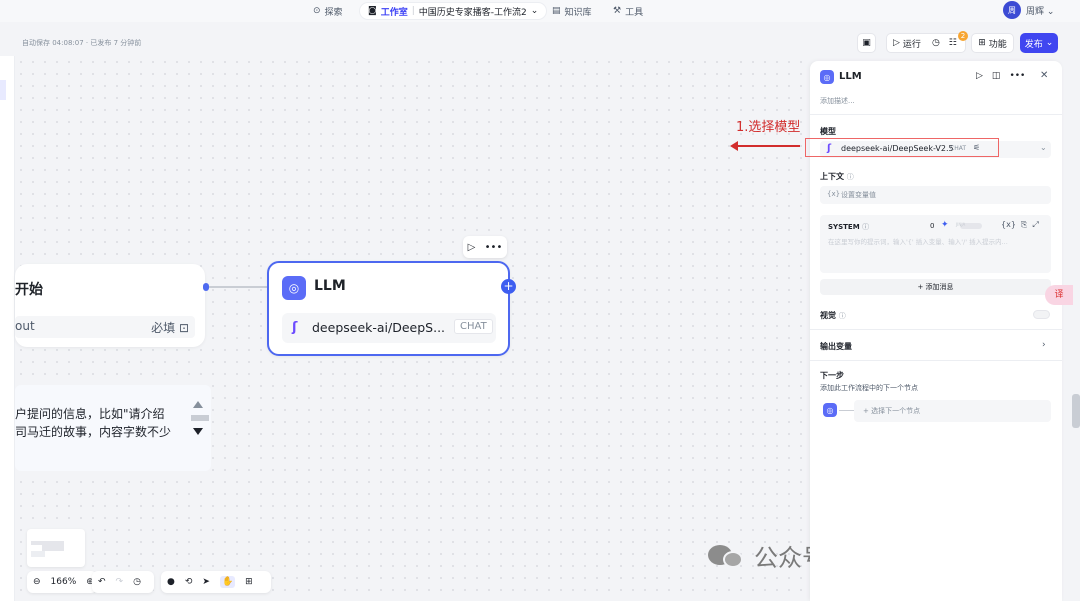 Image resolution: width=1080 pixels, height=601 pixels. I want to click on model-label: 模型, so click(828, 131).